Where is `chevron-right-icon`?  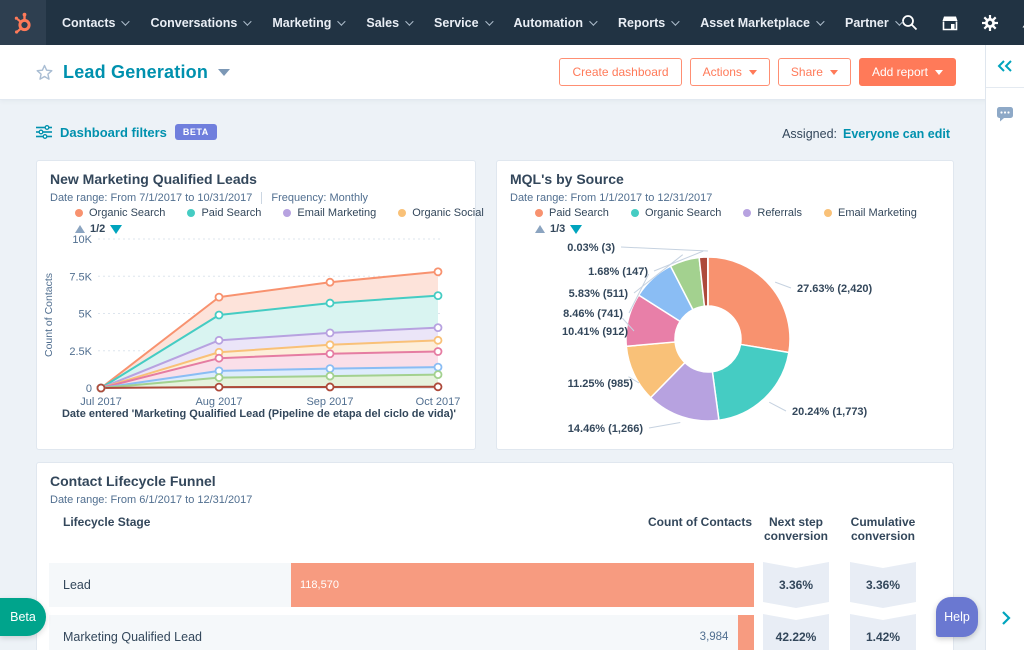
chevron-right-icon is located at coordinates (1006, 618).